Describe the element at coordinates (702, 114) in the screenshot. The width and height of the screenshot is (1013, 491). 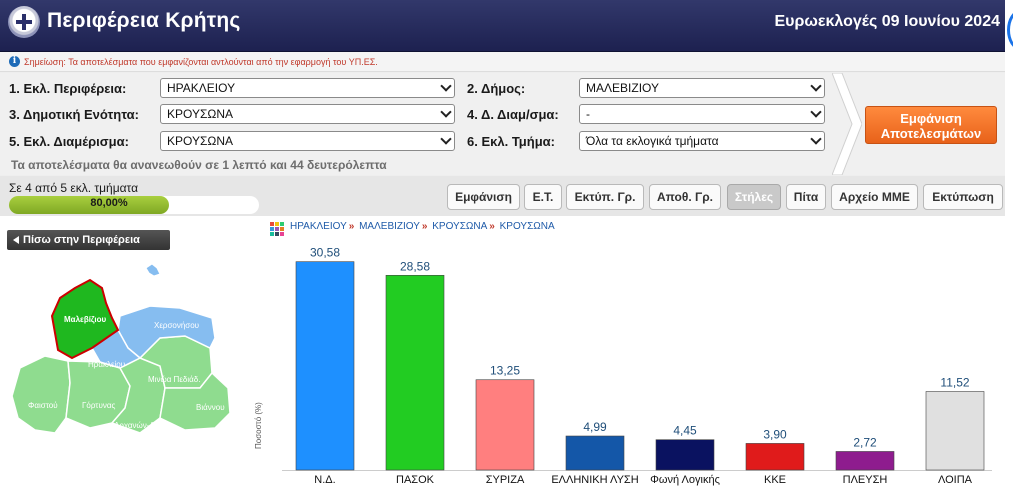
I see `district-select: -` at that location.